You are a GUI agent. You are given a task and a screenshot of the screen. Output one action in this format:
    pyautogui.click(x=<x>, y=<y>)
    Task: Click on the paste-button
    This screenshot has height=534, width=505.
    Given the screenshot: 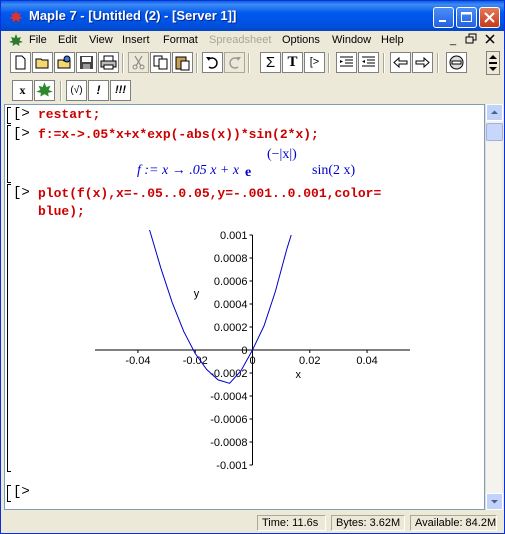 What is the action you would take?
    pyautogui.click(x=182, y=62)
    